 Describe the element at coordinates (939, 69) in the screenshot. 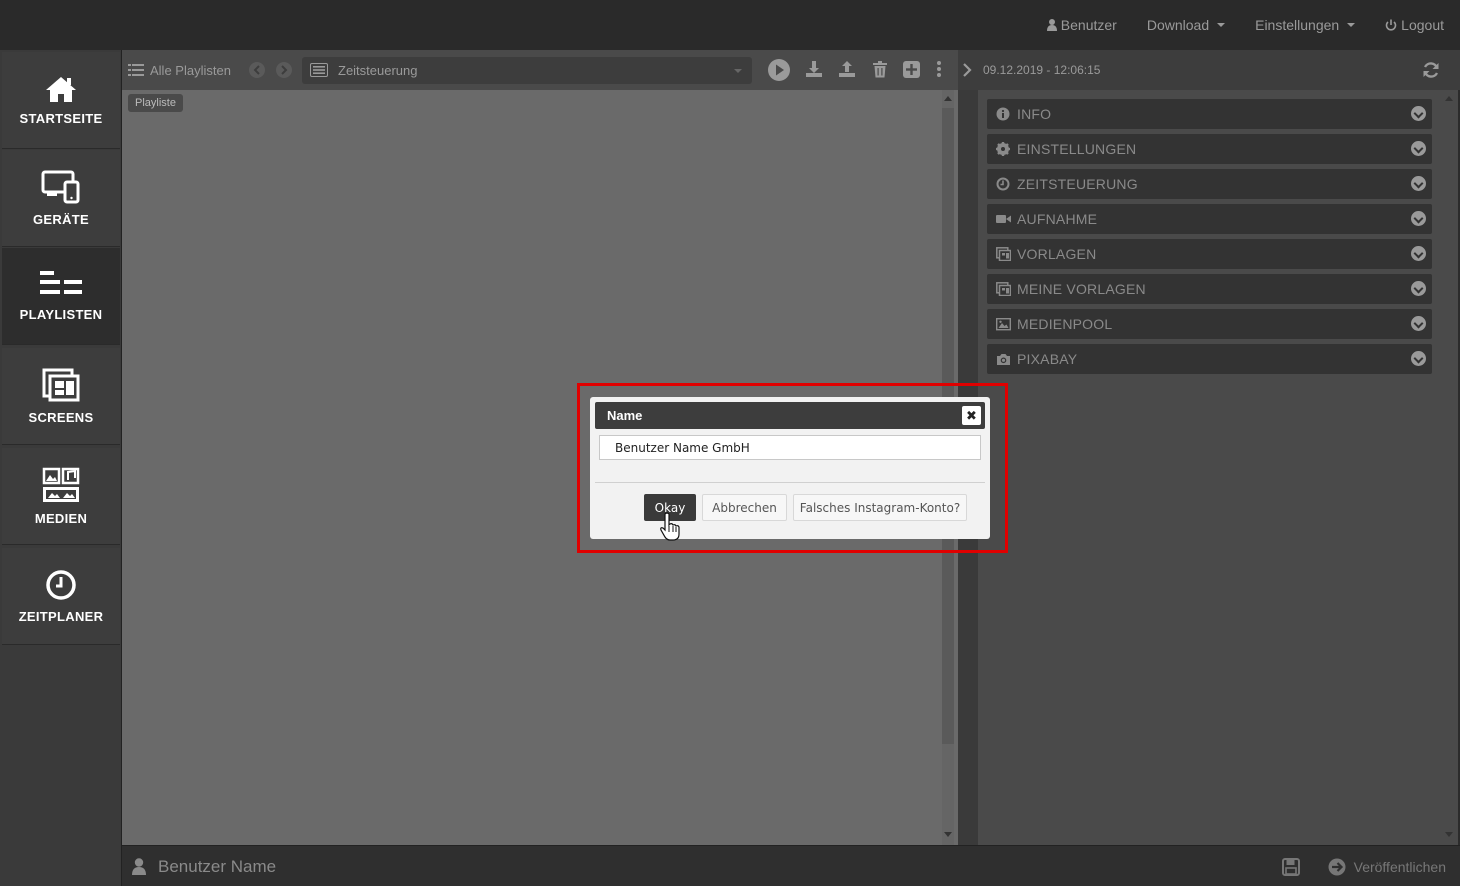

I see `more-vertical-icon` at that location.